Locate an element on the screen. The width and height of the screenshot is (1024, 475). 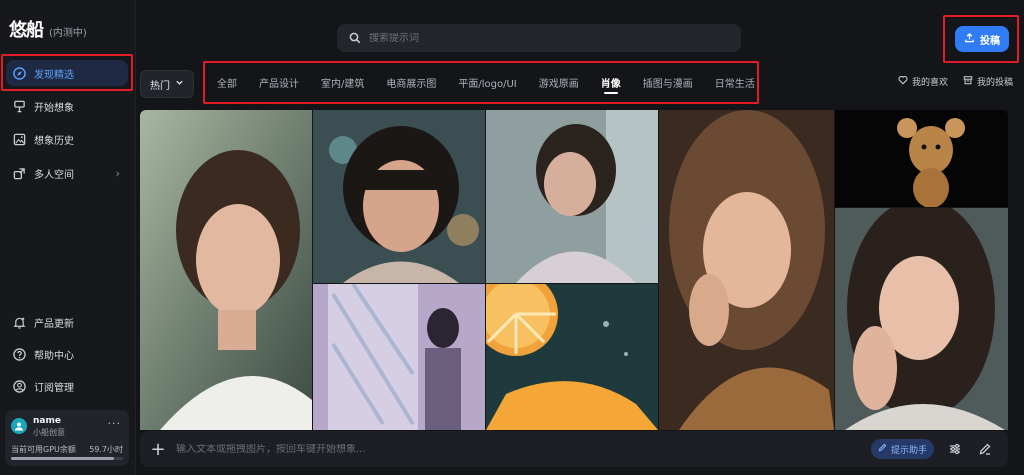
sidebar-item-history: 想象历史 is located at coordinates (67, 139).